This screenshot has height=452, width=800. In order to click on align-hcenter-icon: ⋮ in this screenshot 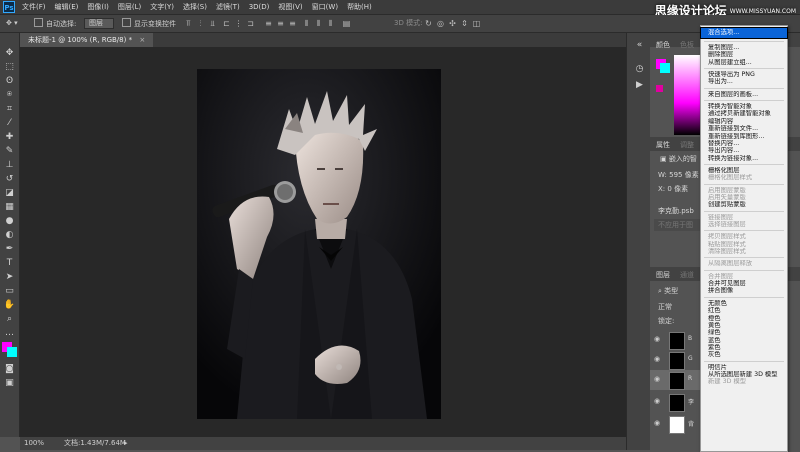, I will do `click(238, 23)`.